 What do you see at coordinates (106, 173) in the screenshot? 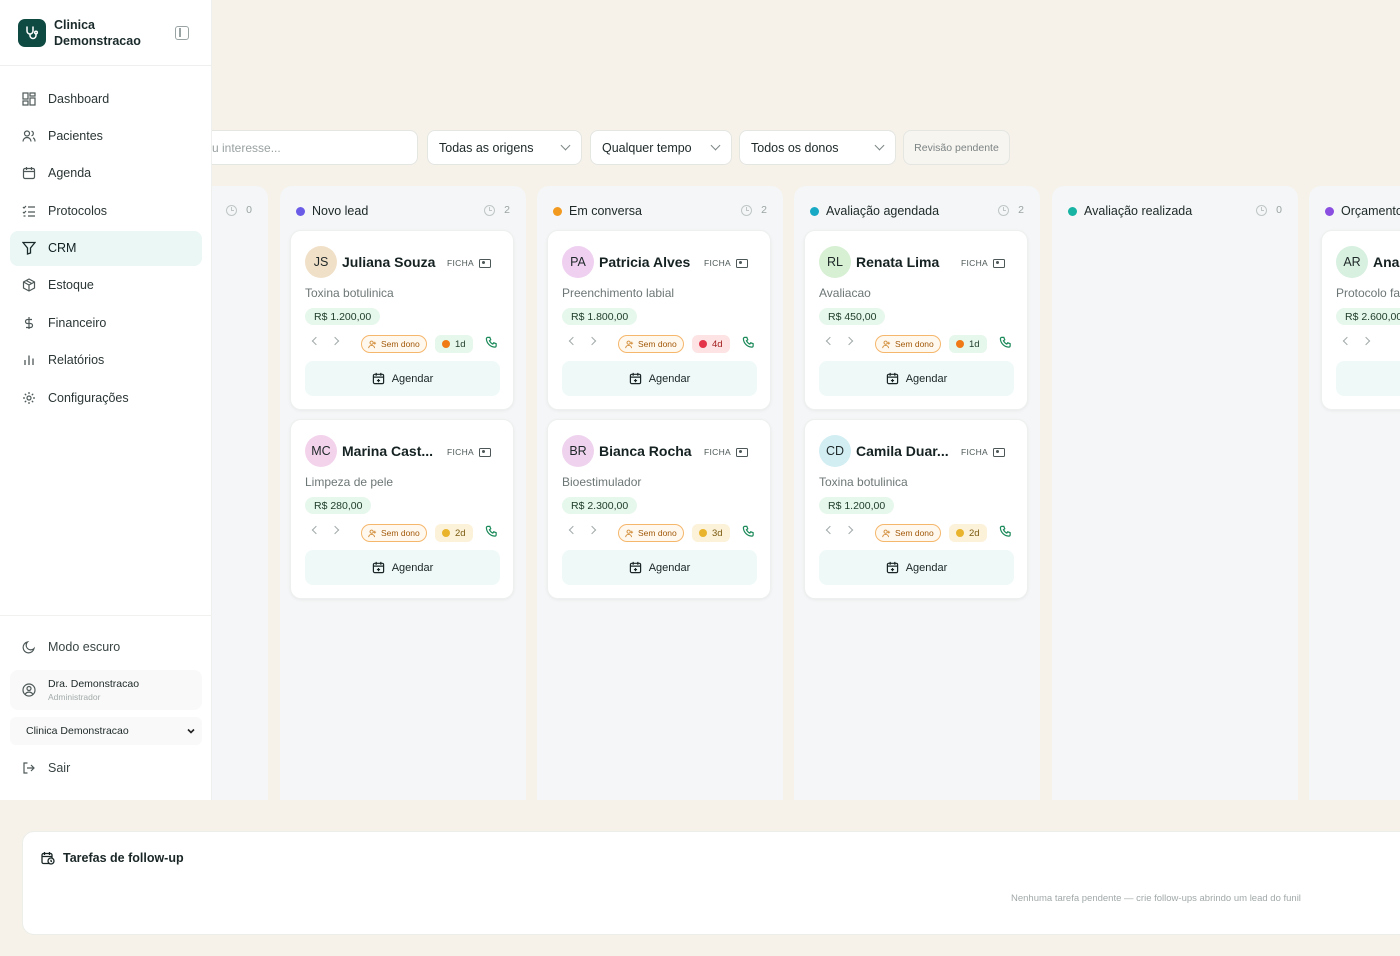
I see `nav-item-agenda: Agenda` at bounding box center [106, 173].